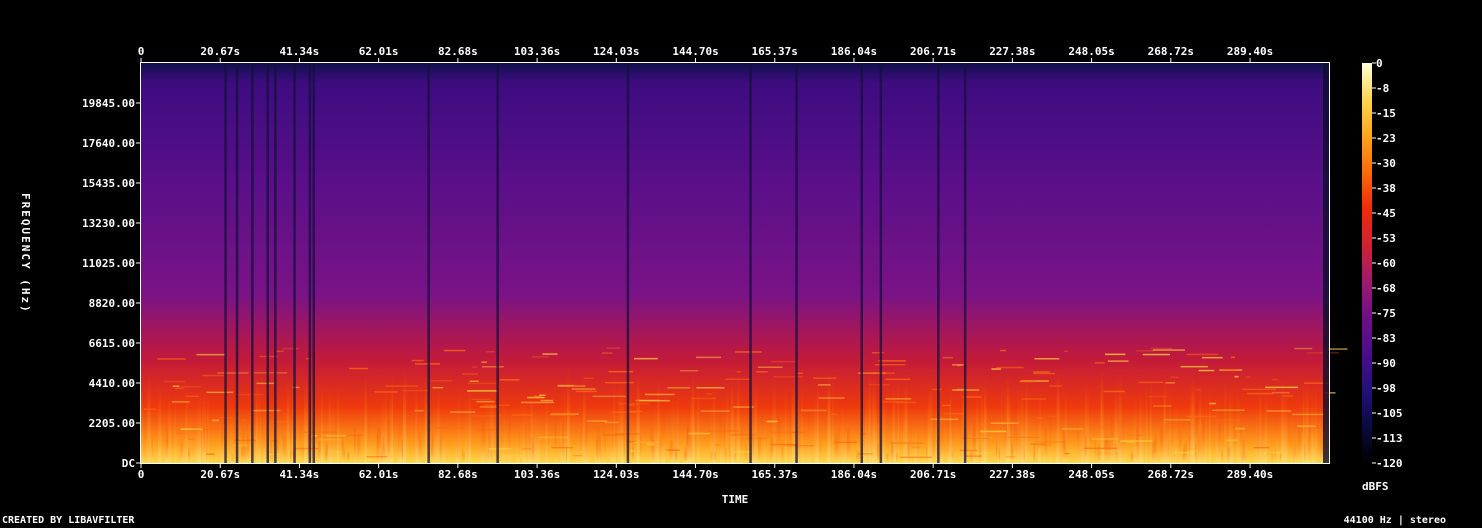 The image size is (1482, 528). What do you see at coordinates (1386, 288) in the screenshot?
I see `colorbar-tick-label: -68` at bounding box center [1386, 288].